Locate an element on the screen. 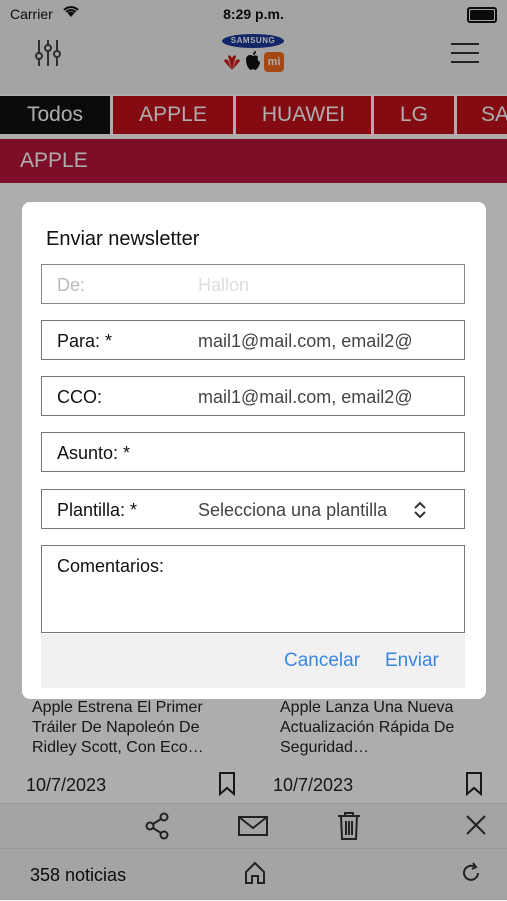 This screenshot has height=901, width=507. to-input: mail1@mail.com, email2@ is located at coordinates (329, 341).